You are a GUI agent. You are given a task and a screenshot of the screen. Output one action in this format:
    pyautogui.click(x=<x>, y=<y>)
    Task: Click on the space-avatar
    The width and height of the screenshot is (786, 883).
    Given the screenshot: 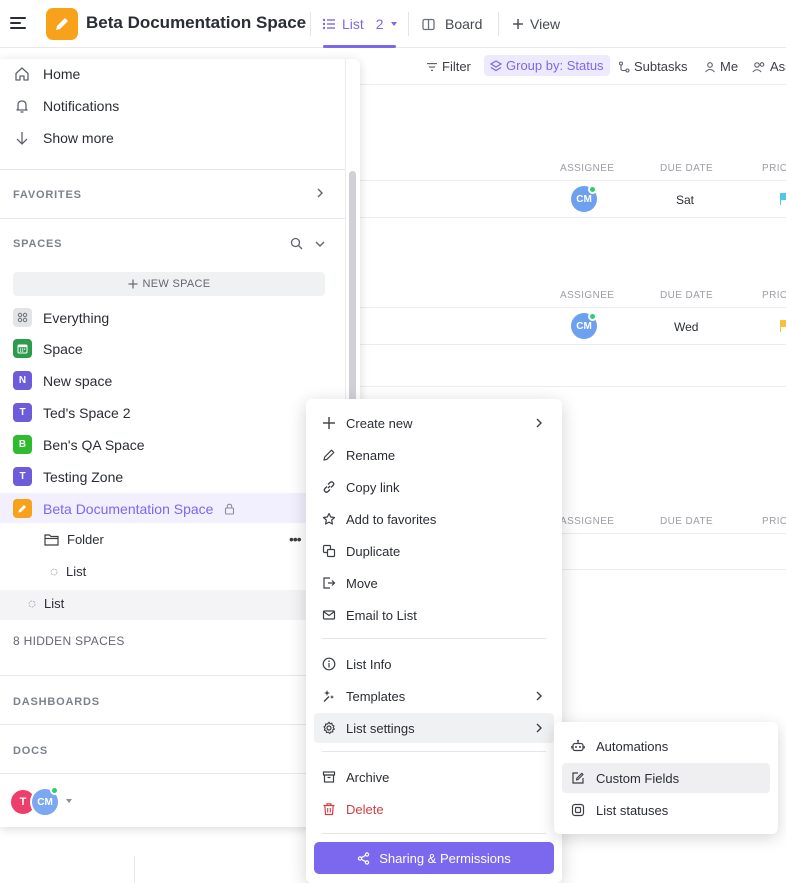 What is the action you would take?
    pyautogui.click(x=62, y=24)
    